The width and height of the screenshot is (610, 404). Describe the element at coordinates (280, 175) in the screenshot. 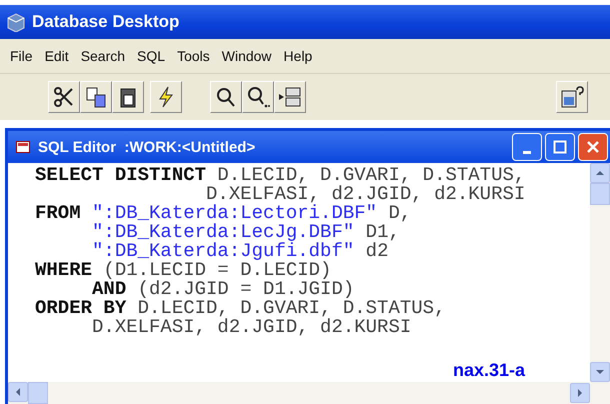

I see `code-line: SELECT DISTINCT D.LECID, D.GVARI, D.STATUS,` at that location.